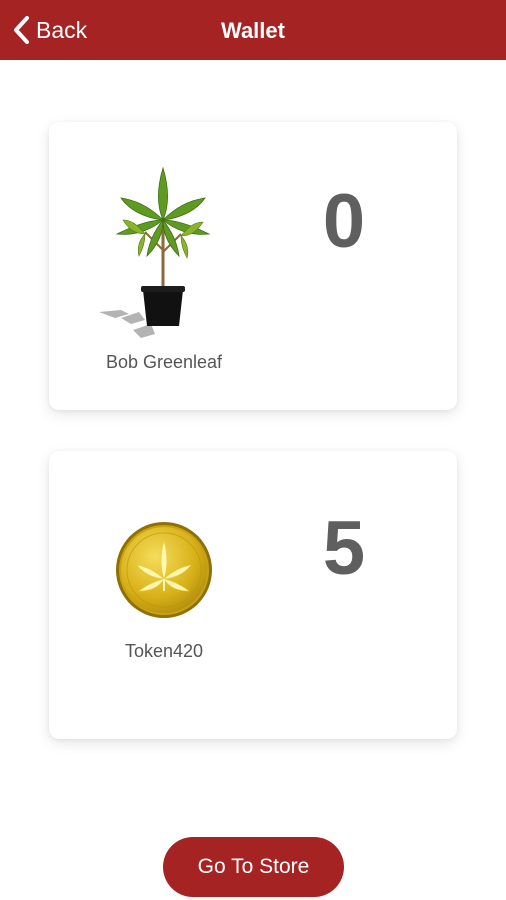  I want to click on item-name: Token420, so click(164, 651).